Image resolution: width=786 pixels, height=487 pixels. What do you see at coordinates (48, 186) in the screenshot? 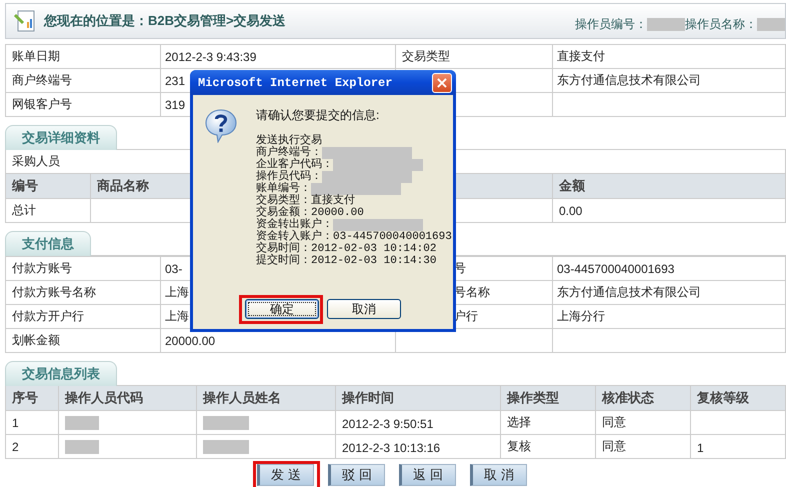
I see `column-header: 编号` at bounding box center [48, 186].